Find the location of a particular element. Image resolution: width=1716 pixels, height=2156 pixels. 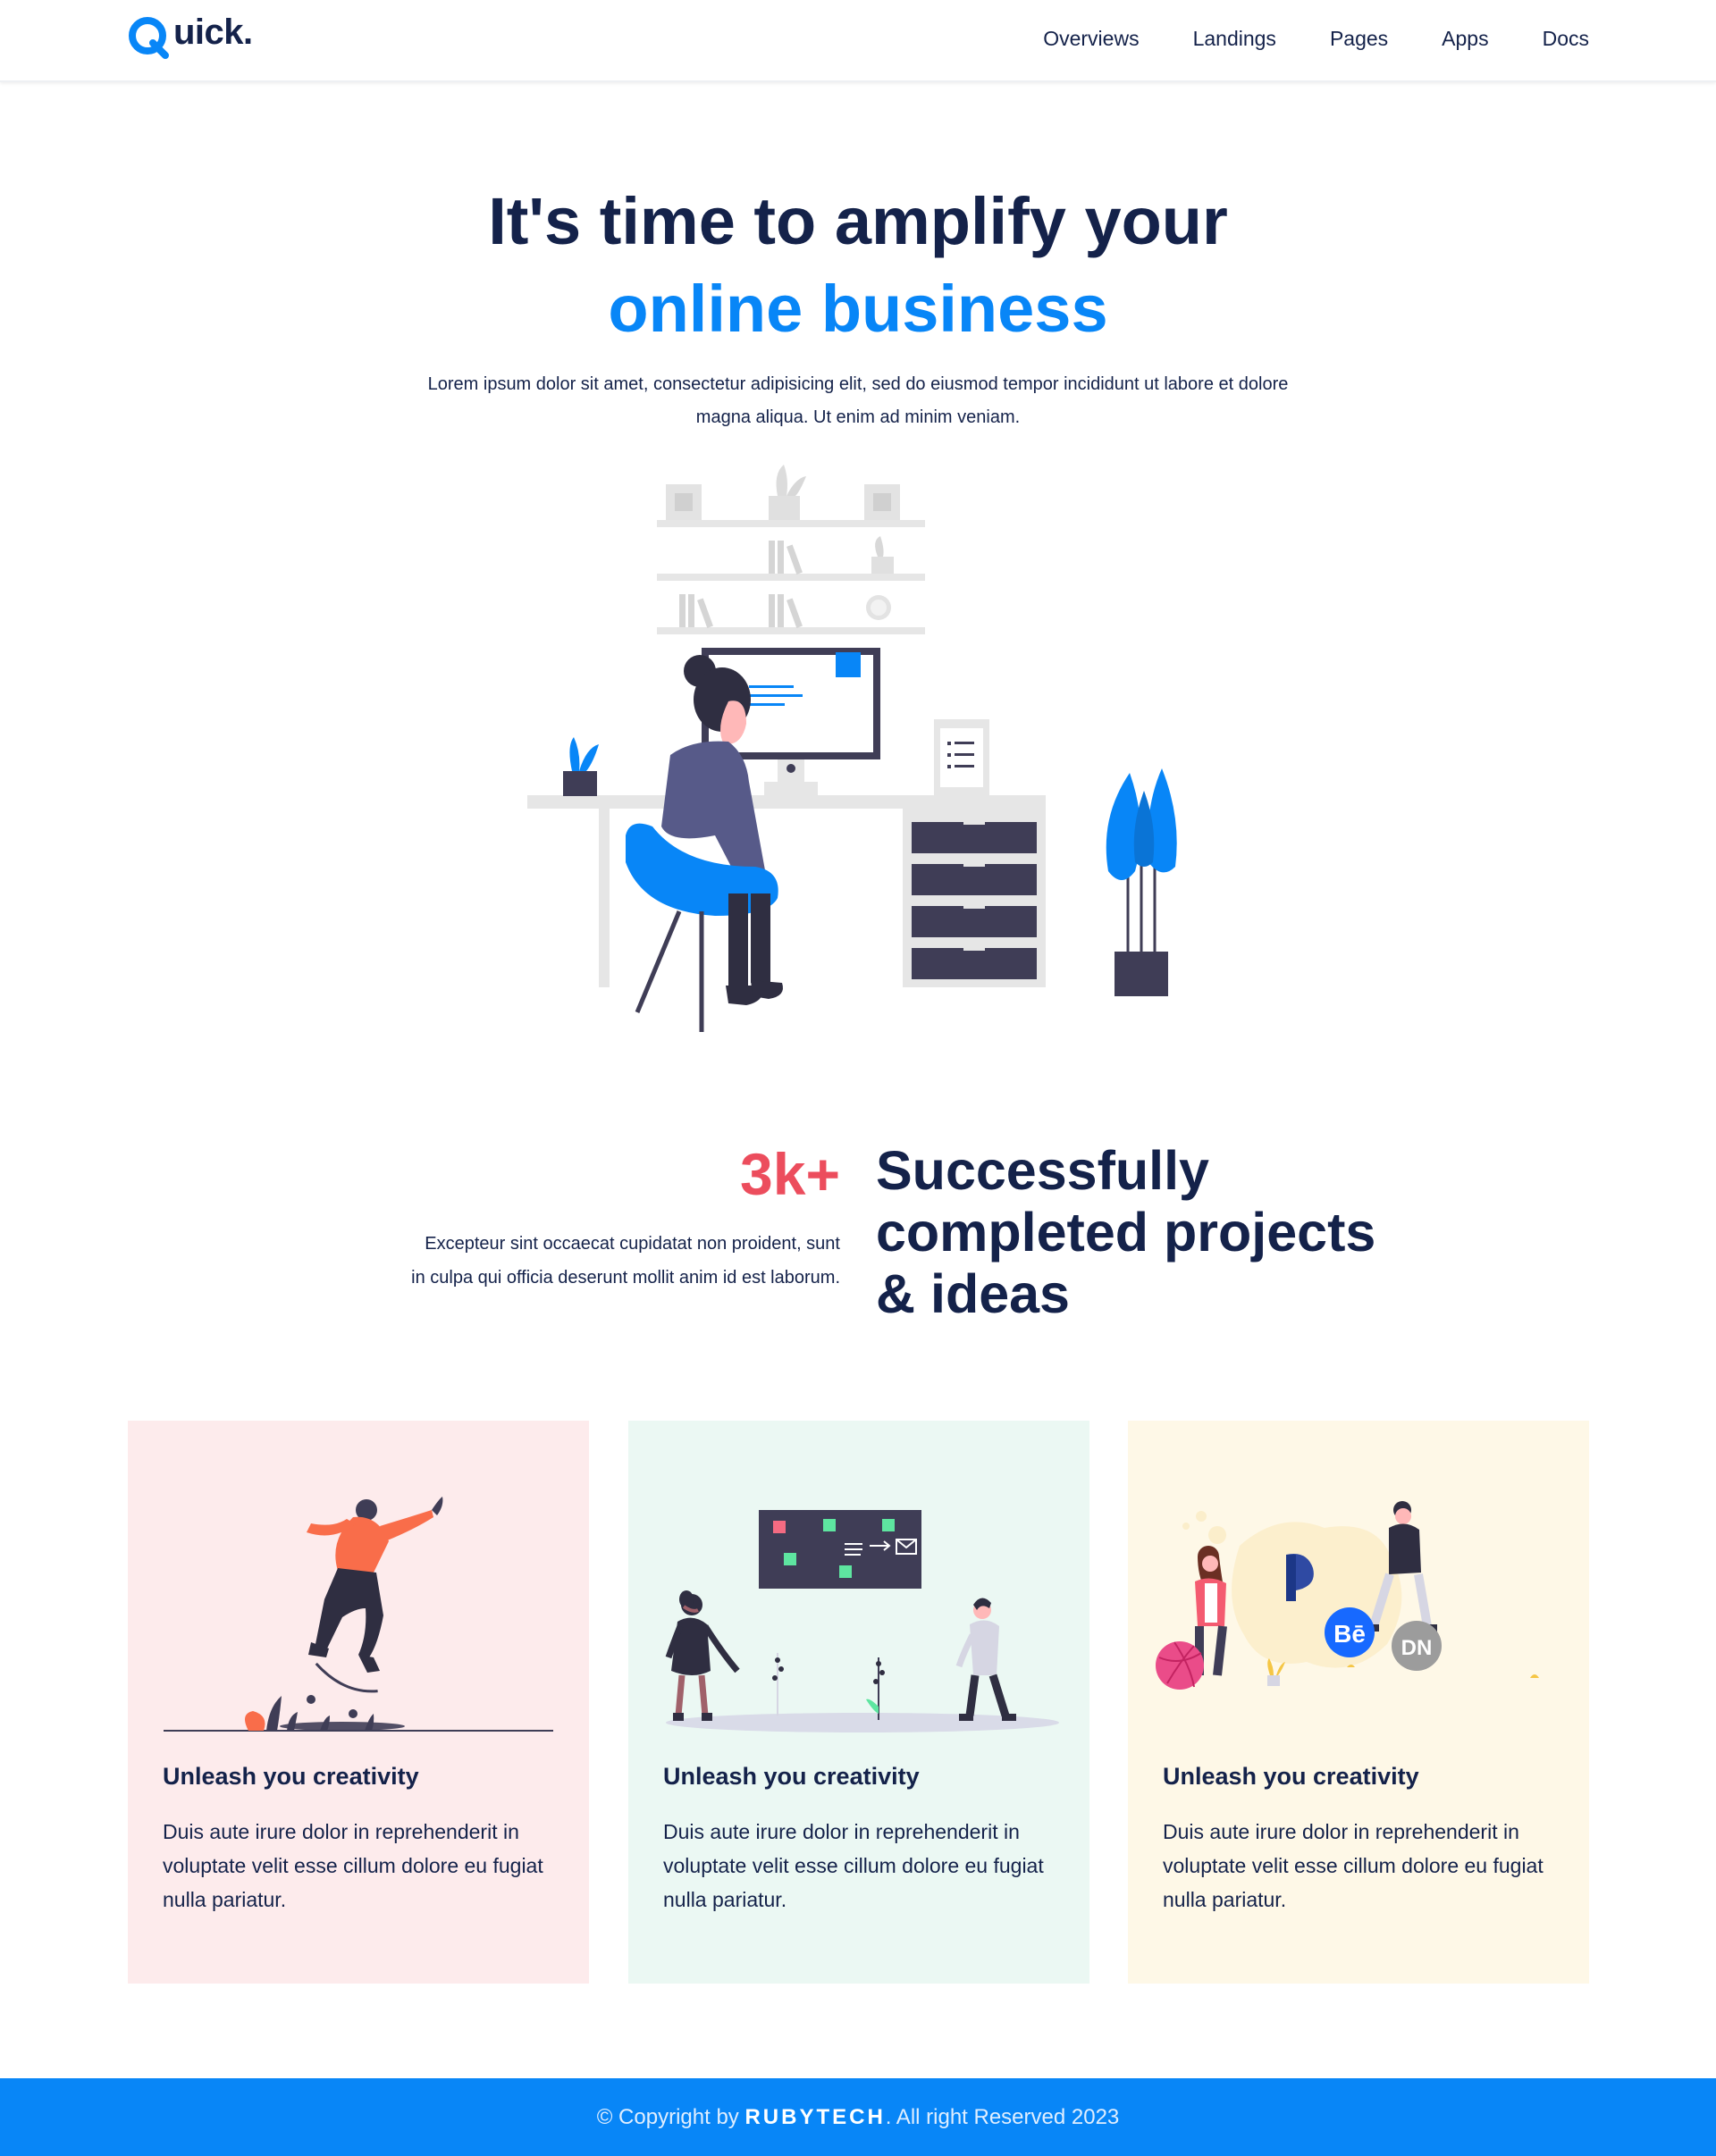

nav-landings: Landings is located at coordinates (1235, 39).